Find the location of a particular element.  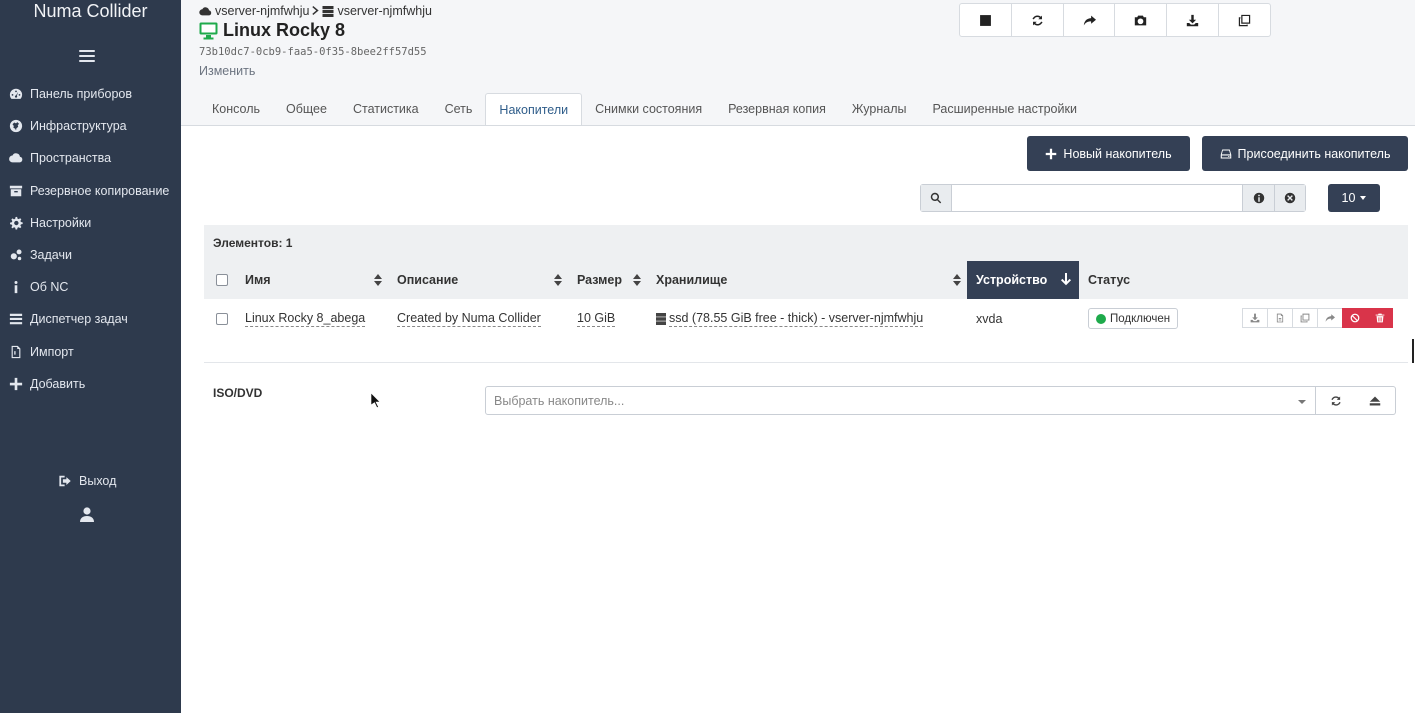

search-input is located at coordinates (1097, 198).